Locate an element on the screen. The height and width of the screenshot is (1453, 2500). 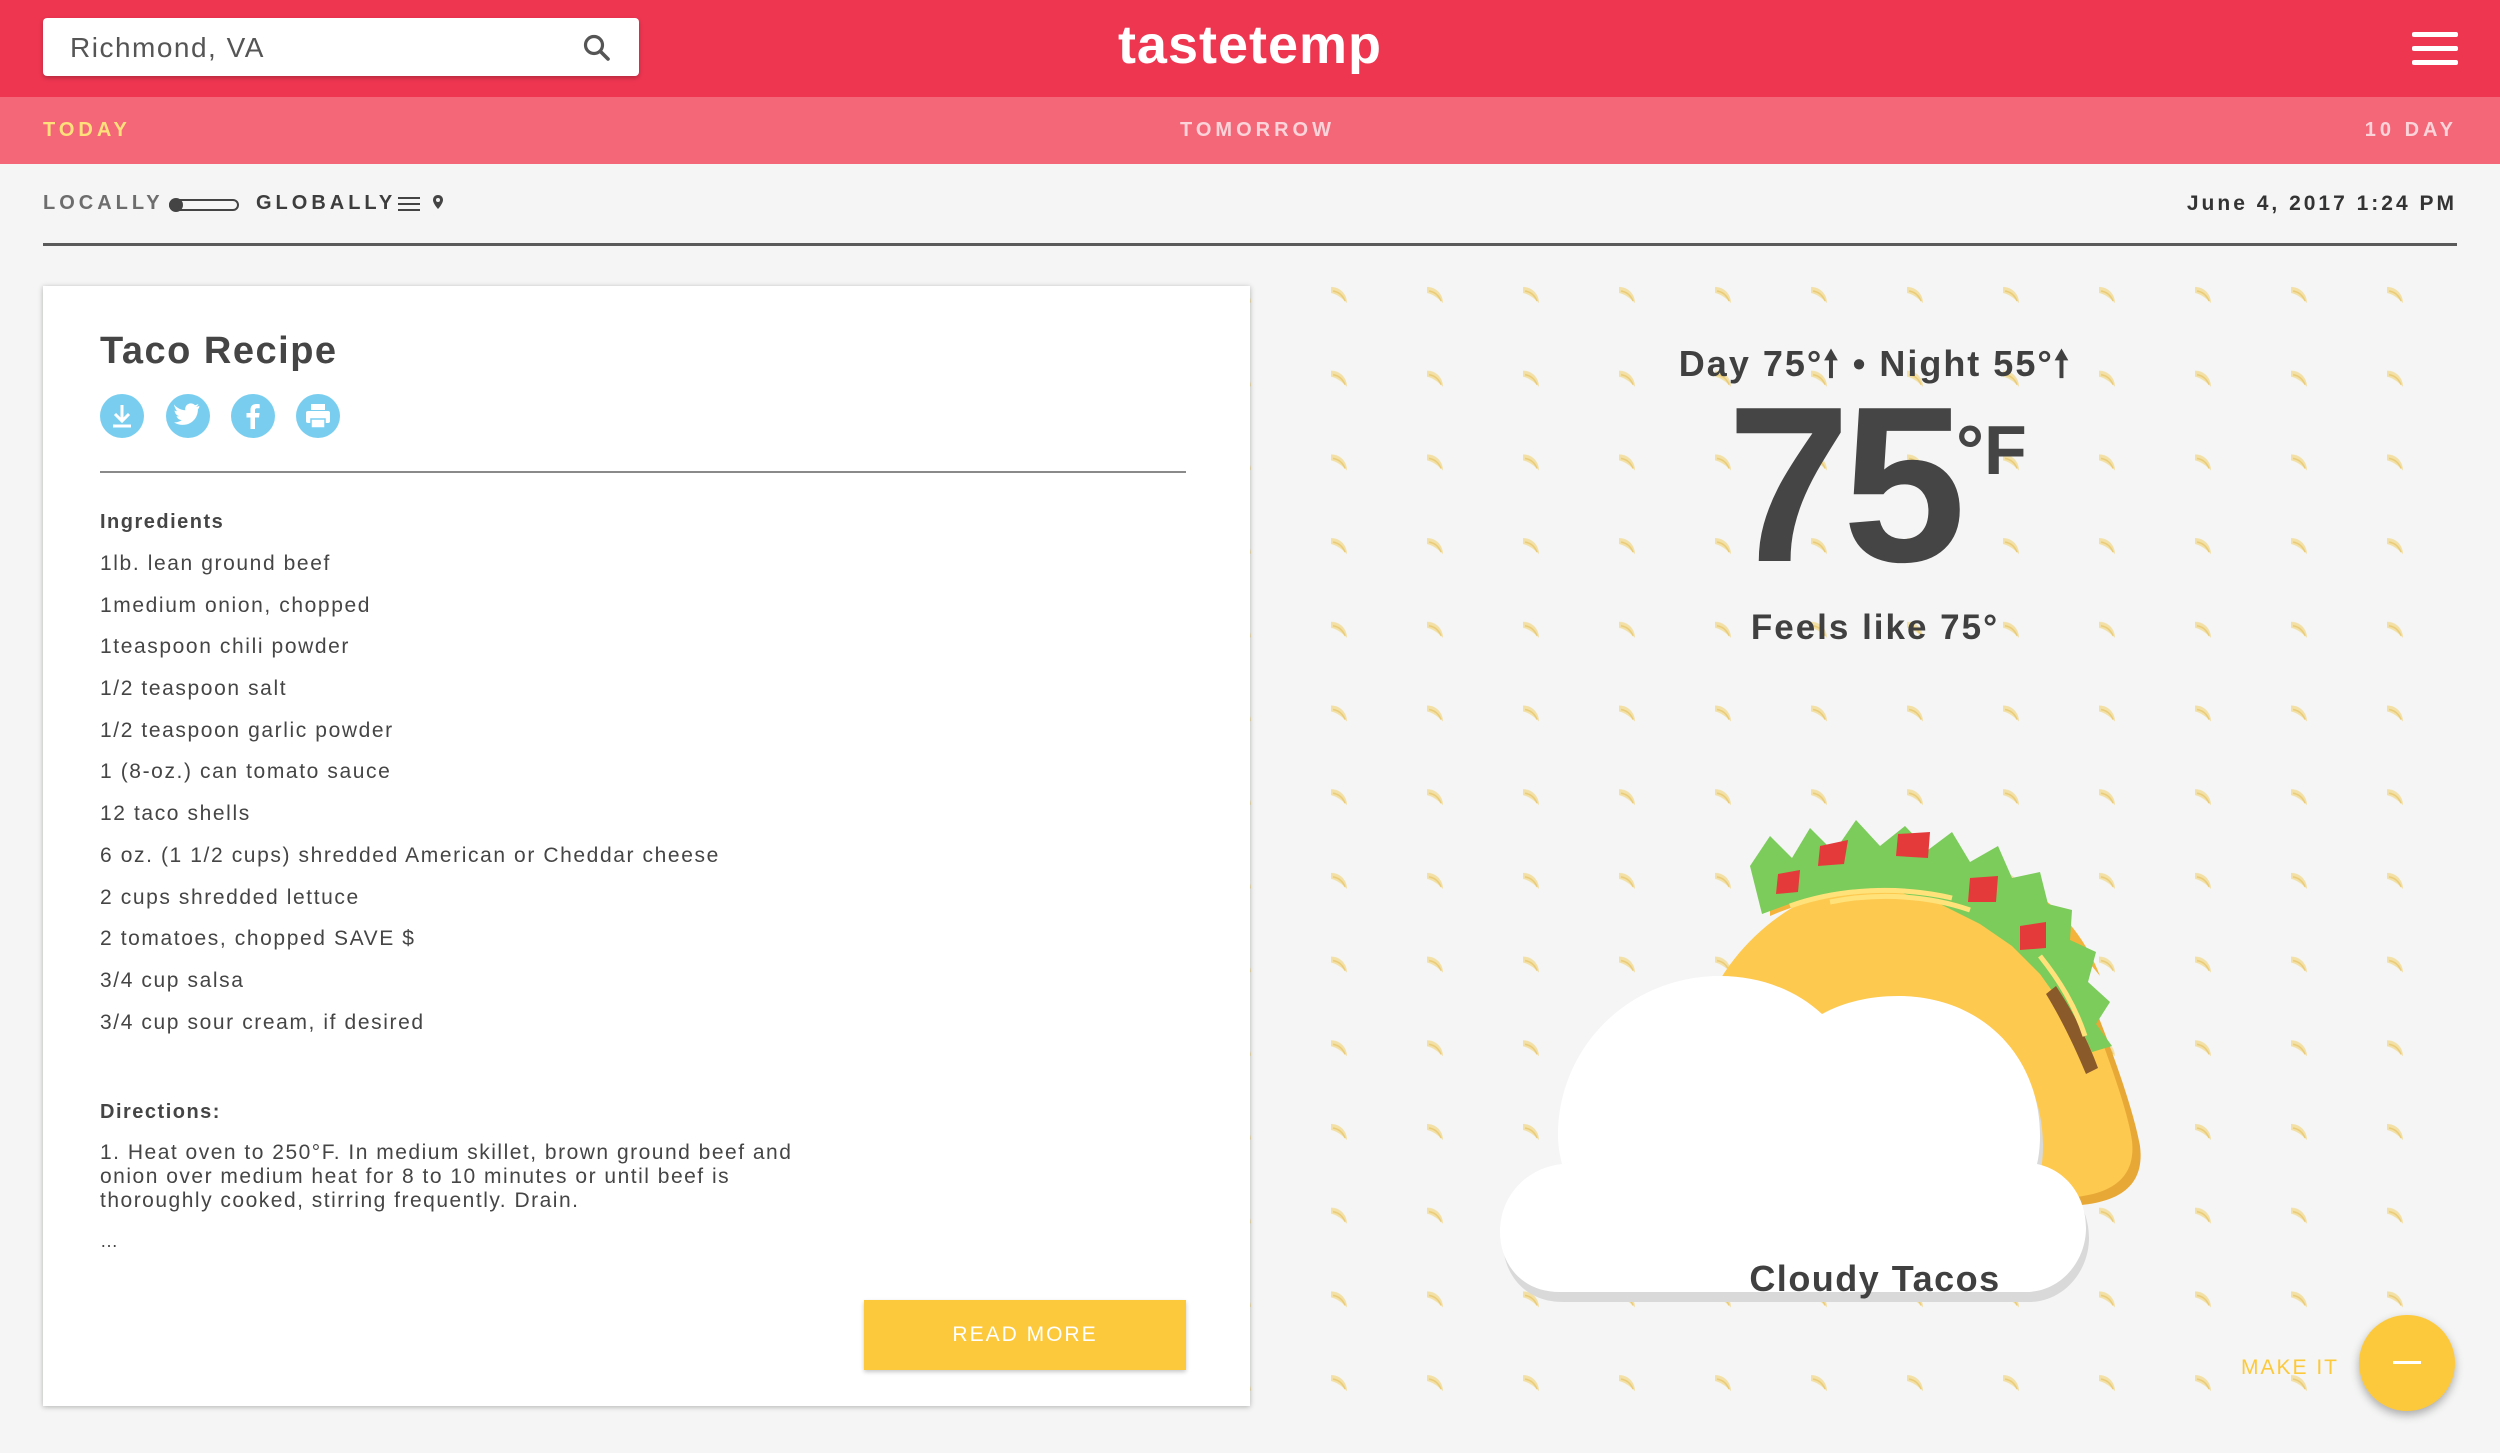
directions-heading: Directions: is located at coordinates (160, 1112).